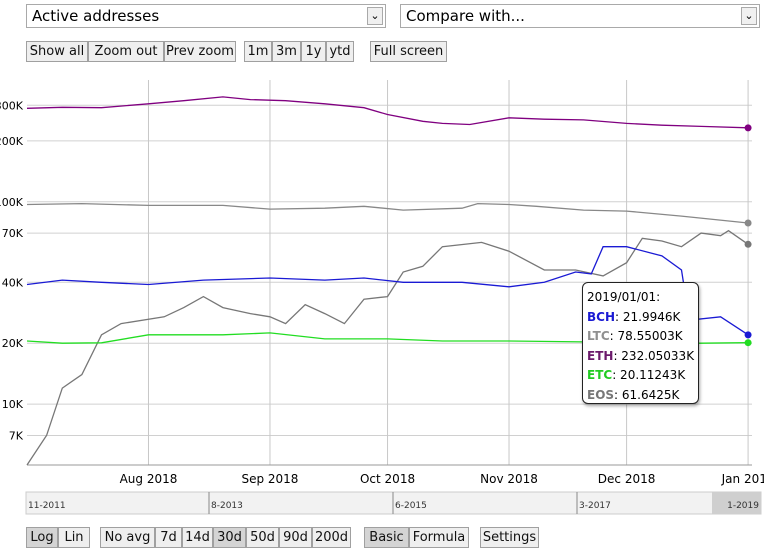 Image resolution: width=764 pixels, height=552 pixels. What do you see at coordinates (12, 202) in the screenshot?
I see `y-tick-label: 100K` at bounding box center [12, 202].